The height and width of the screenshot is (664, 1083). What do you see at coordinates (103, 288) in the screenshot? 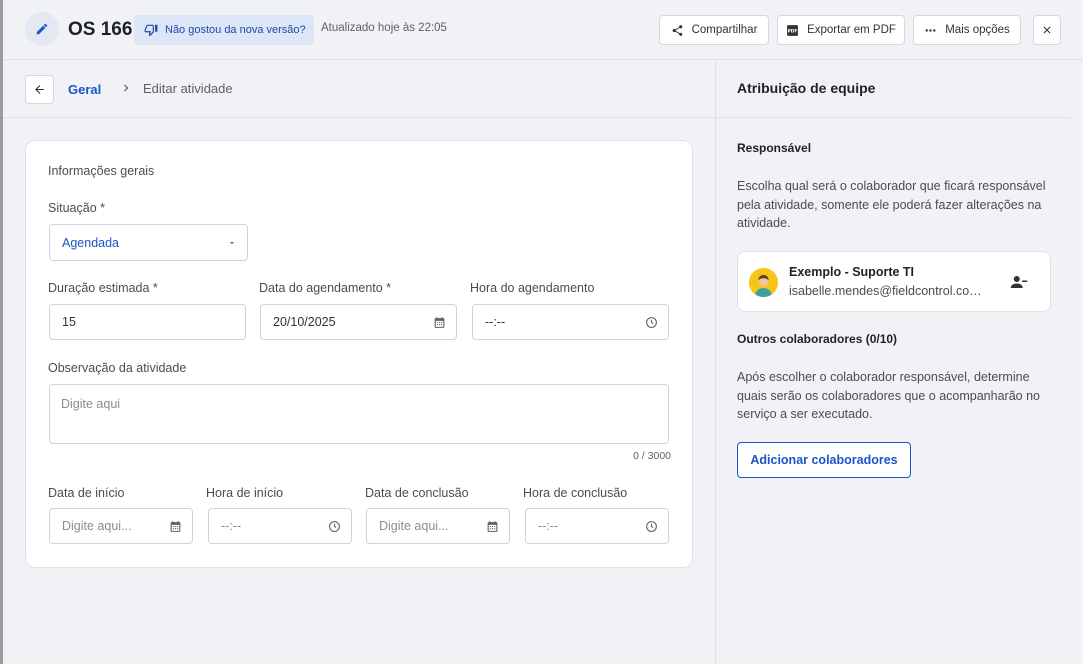
I see `duration-label: Duração estimada *` at bounding box center [103, 288].